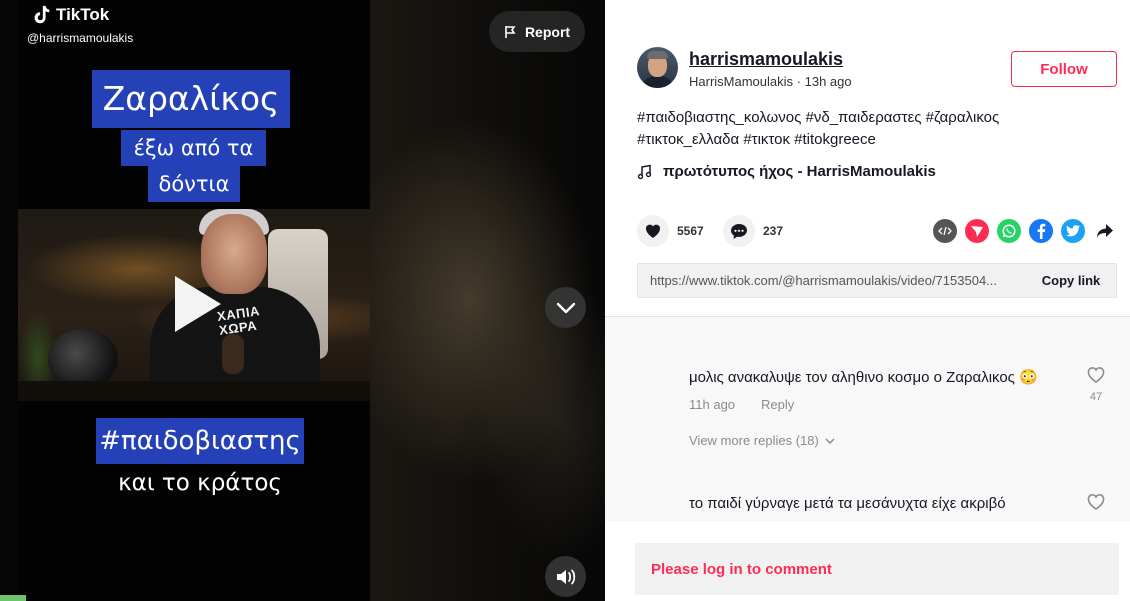  Describe the element at coordinates (712, 404) in the screenshot. I see `comment-1-time: 11h ago` at that location.